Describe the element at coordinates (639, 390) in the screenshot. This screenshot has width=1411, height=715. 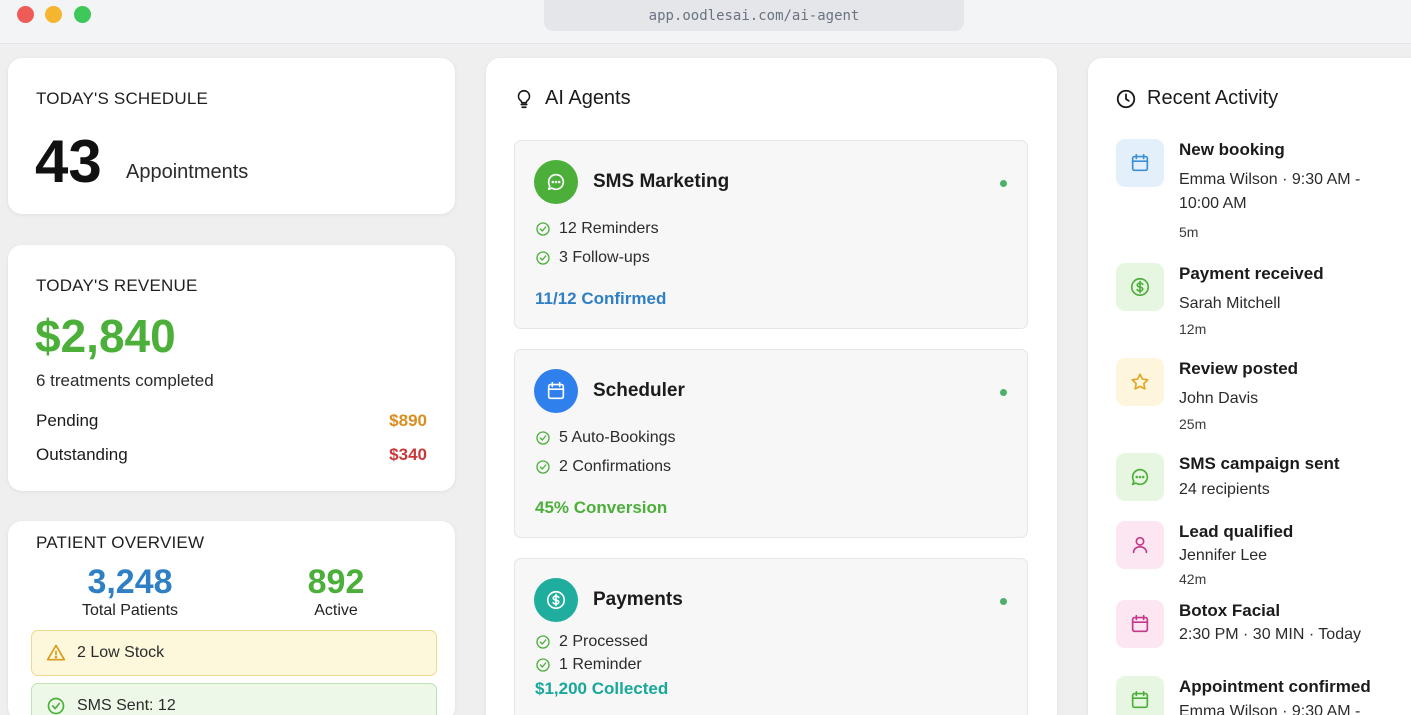
I see `agent-name: Scheduler` at that location.